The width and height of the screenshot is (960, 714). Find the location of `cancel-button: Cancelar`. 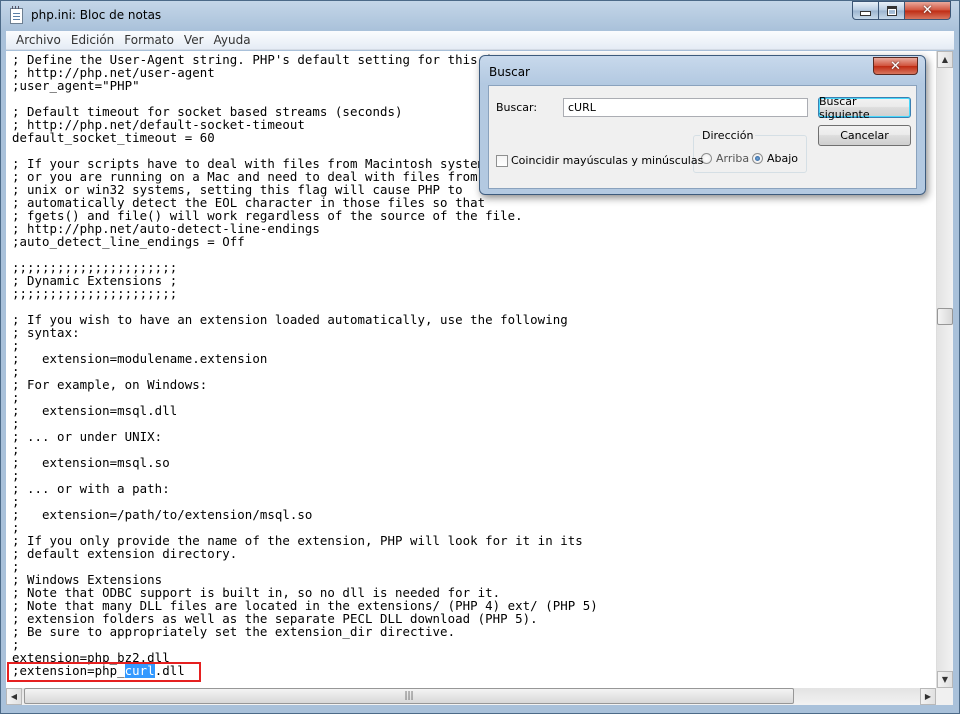

cancel-button: Cancelar is located at coordinates (864, 135).